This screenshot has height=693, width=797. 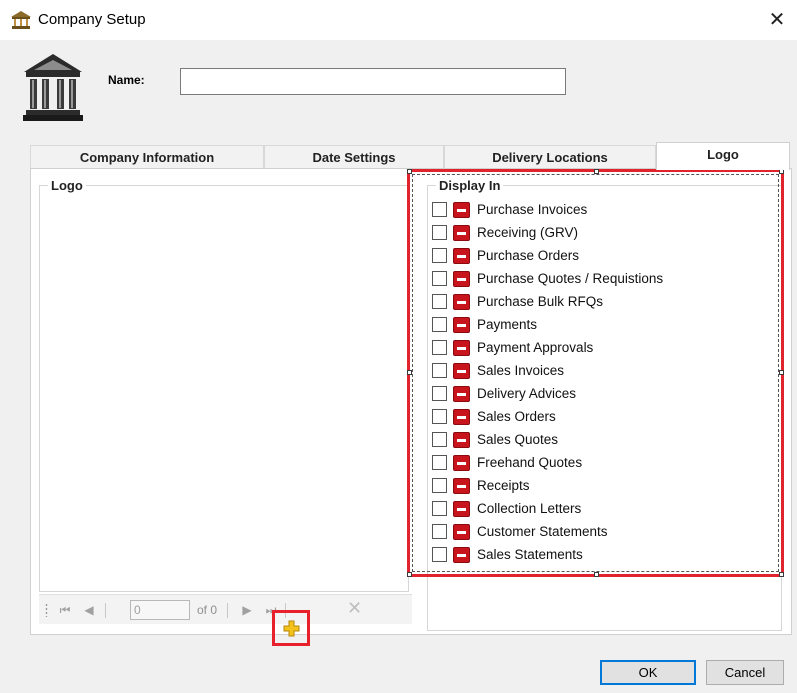 What do you see at coordinates (550, 157) in the screenshot?
I see `tab-delivery-locations: Delivery Locations` at bounding box center [550, 157].